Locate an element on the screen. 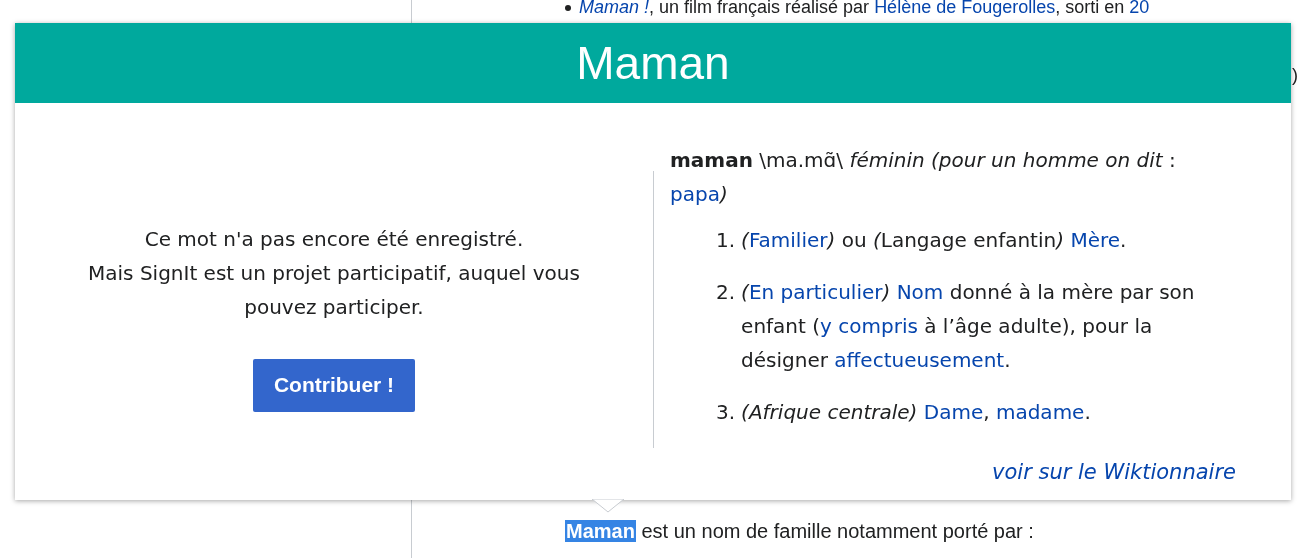 The width and height of the screenshot is (1301, 558). word-link: Hélène de Fougerolles is located at coordinates (965, 8).